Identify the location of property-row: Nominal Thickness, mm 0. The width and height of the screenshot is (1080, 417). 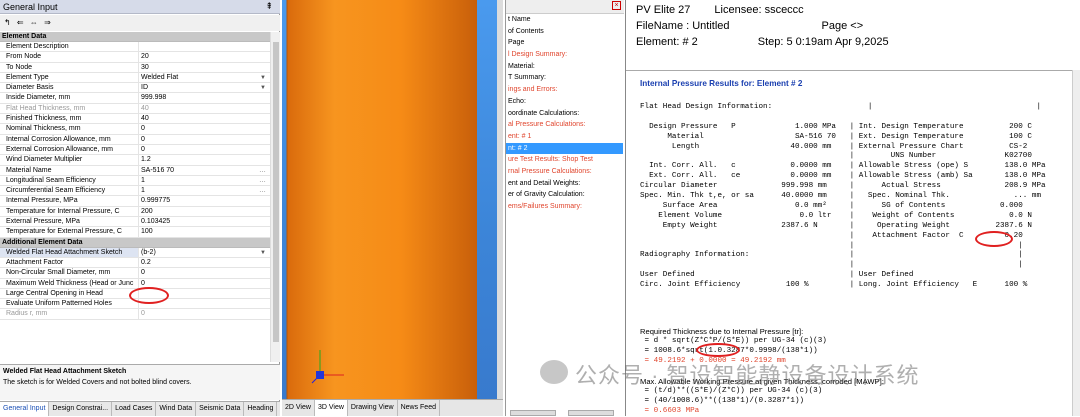
(135, 129).